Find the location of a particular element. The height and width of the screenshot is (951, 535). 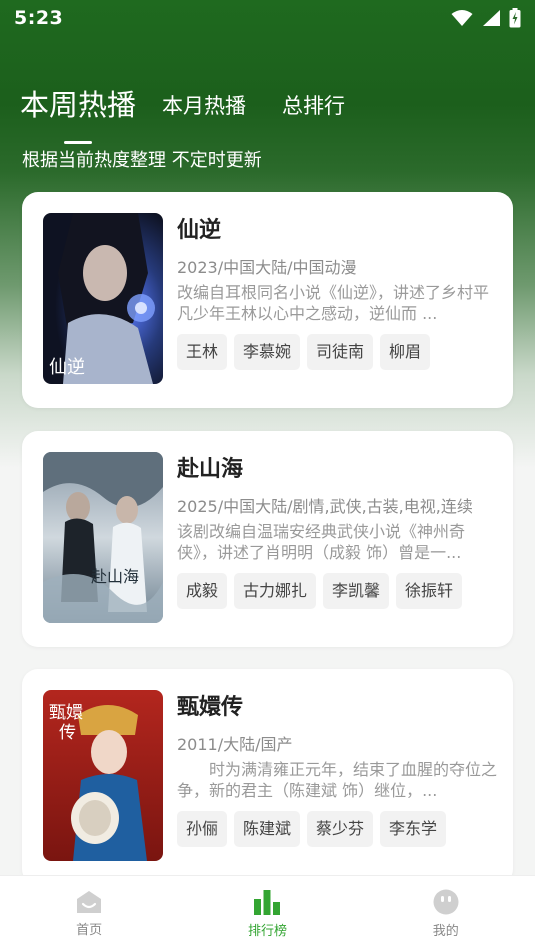

tab-weekly: 本周热播 is located at coordinates (78, 113).